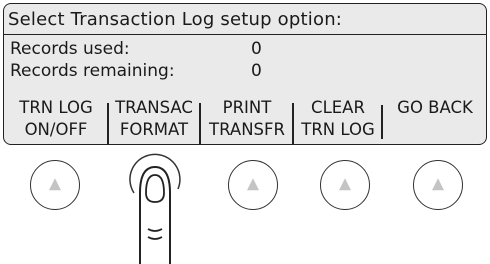 Image resolution: width=490 pixels, height=264 pixels. Describe the element at coordinates (154, 107) in the screenshot. I see `softkey-label-line1: TRANSAC` at that location.